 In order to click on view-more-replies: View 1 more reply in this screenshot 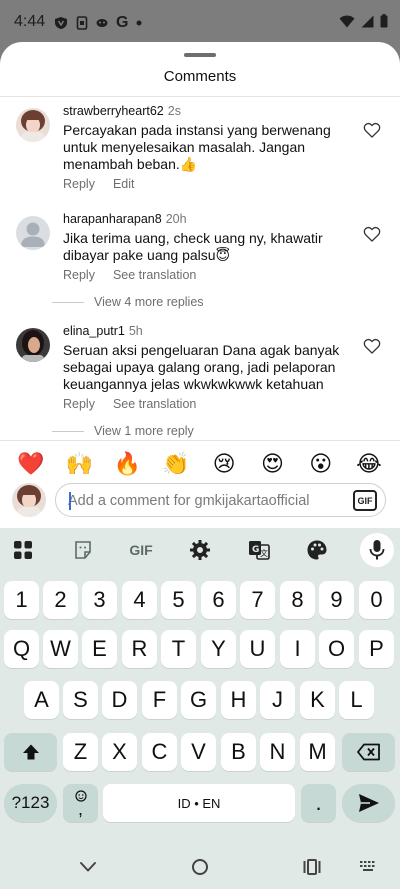, I will do `click(123, 431)`.